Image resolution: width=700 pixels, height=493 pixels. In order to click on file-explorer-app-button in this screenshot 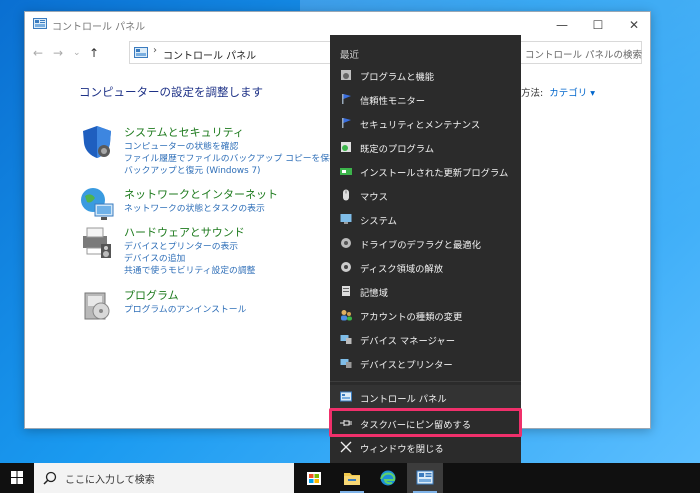, I will do `click(352, 478)`.